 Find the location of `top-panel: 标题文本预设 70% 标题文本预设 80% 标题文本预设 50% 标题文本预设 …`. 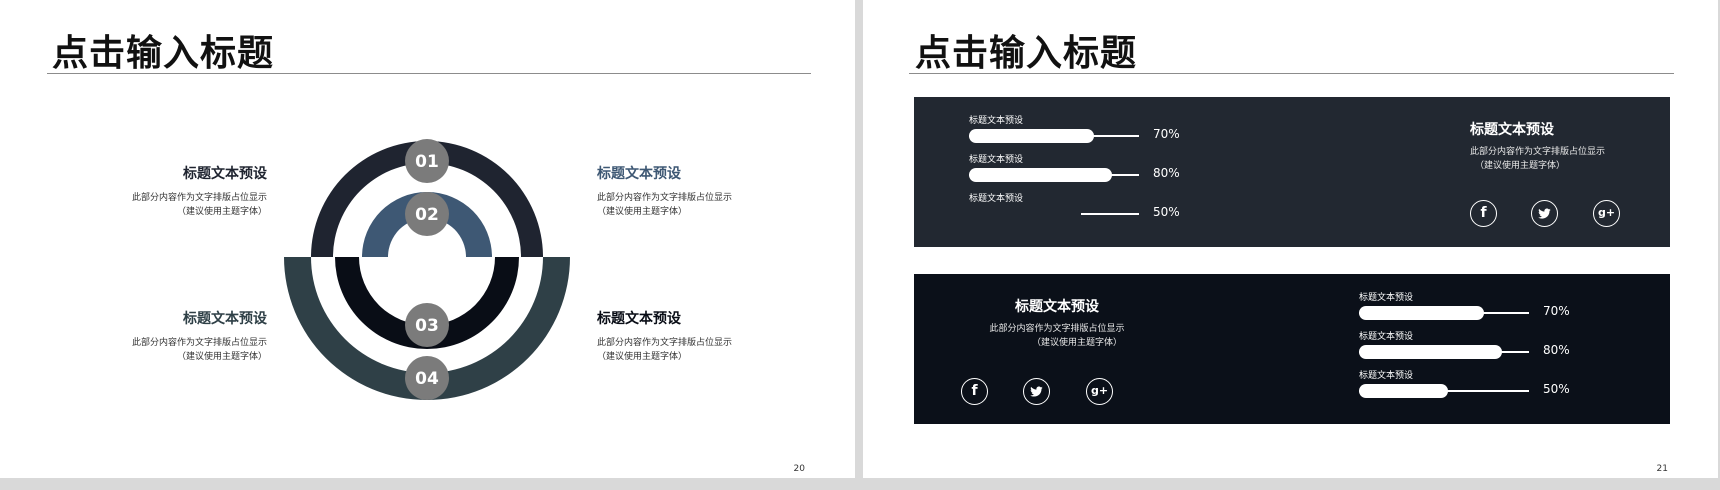

top-panel: 标题文本预设 70% 标题文本预设 80% 标题文本预设 50% 标题文本预设 … is located at coordinates (1292, 172).